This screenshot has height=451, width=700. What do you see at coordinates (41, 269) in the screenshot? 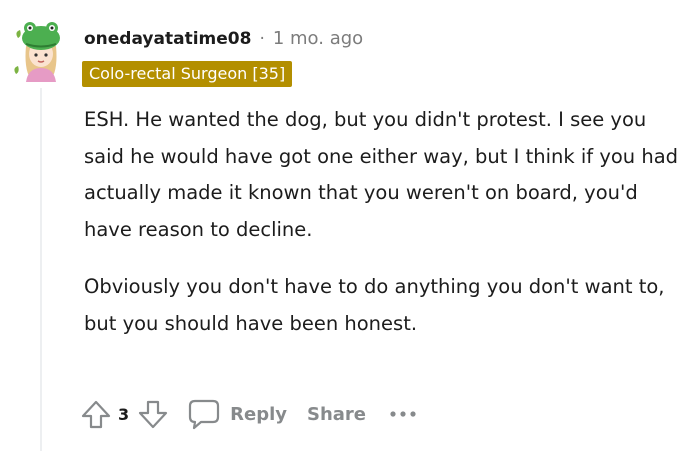
I see `thread-line` at bounding box center [41, 269].